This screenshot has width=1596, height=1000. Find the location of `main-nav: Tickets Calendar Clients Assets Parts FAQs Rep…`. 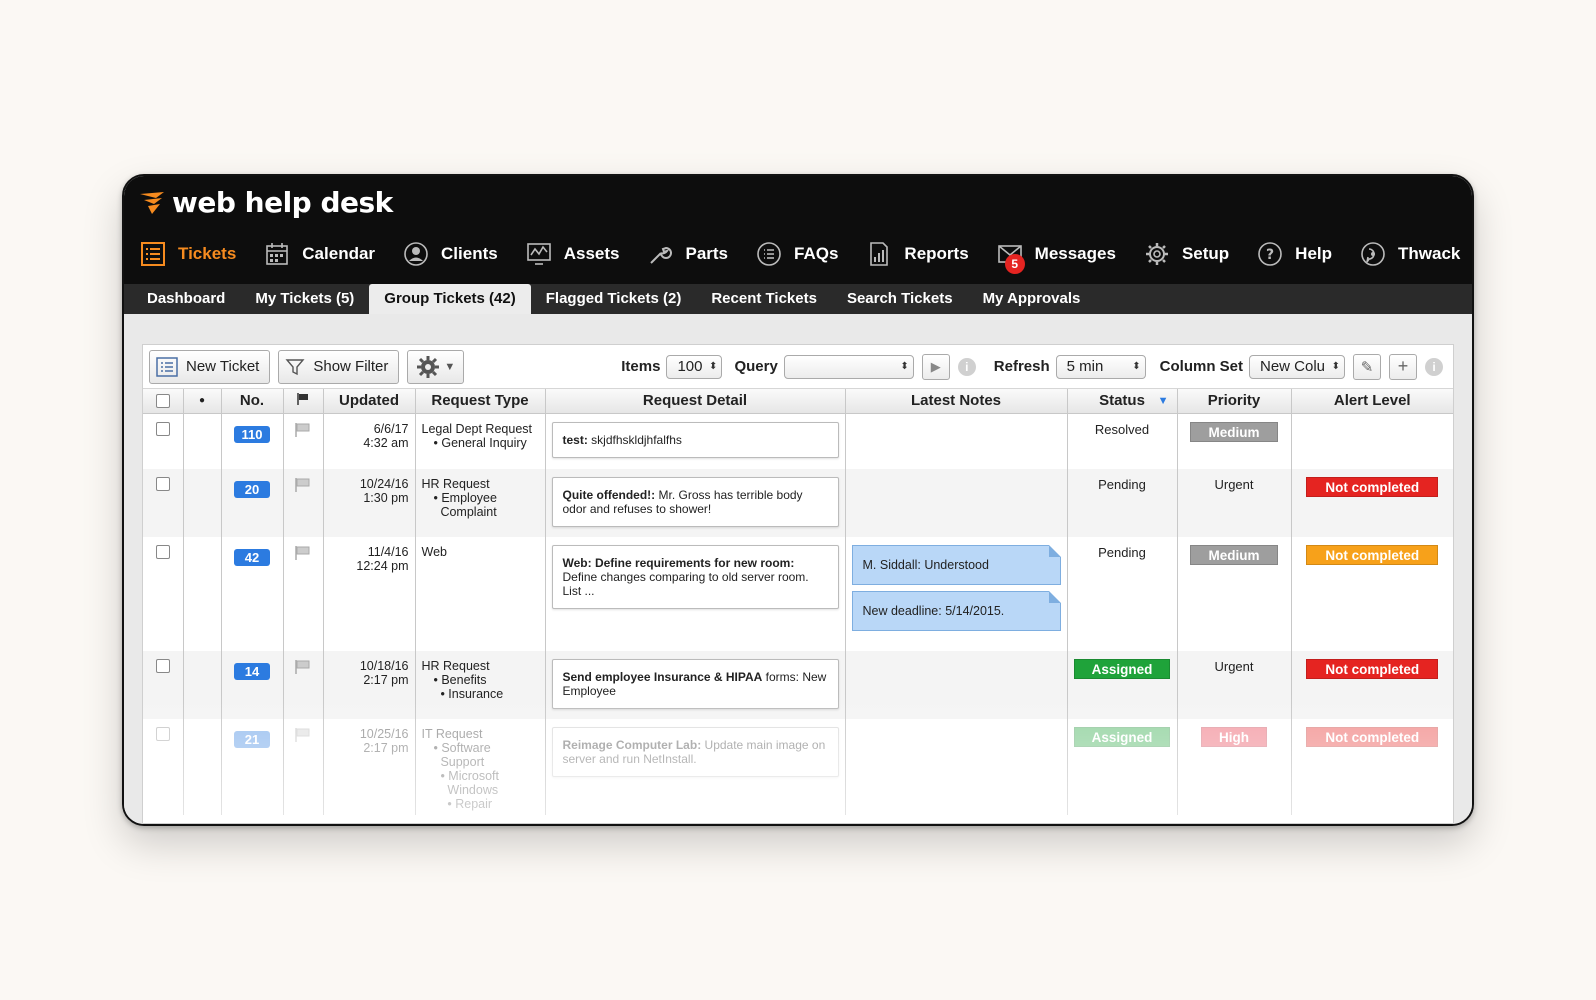

main-nav: Tickets Calendar Clients Assets Parts FAQs Rep… is located at coordinates (806, 257).